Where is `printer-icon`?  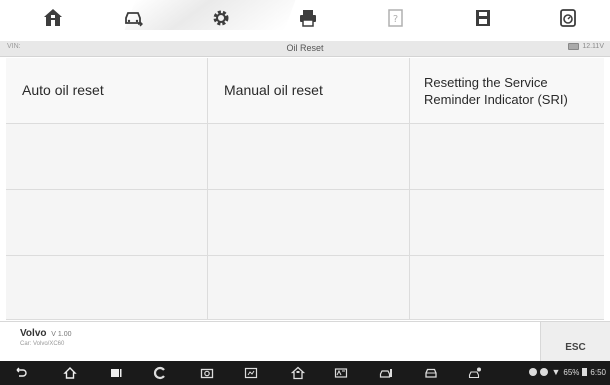 printer-icon is located at coordinates (308, 18).